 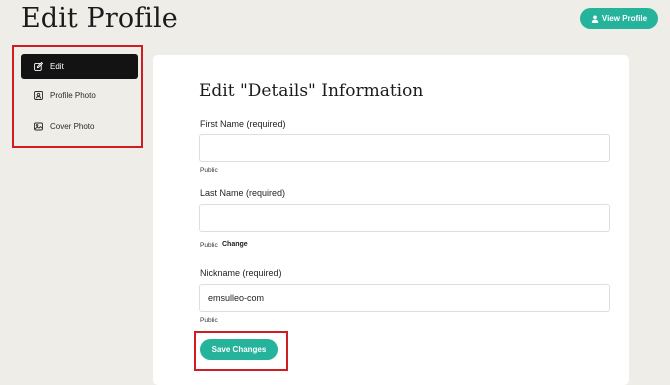 What do you see at coordinates (239, 349) in the screenshot?
I see `save-changes-button: Save Changes` at bounding box center [239, 349].